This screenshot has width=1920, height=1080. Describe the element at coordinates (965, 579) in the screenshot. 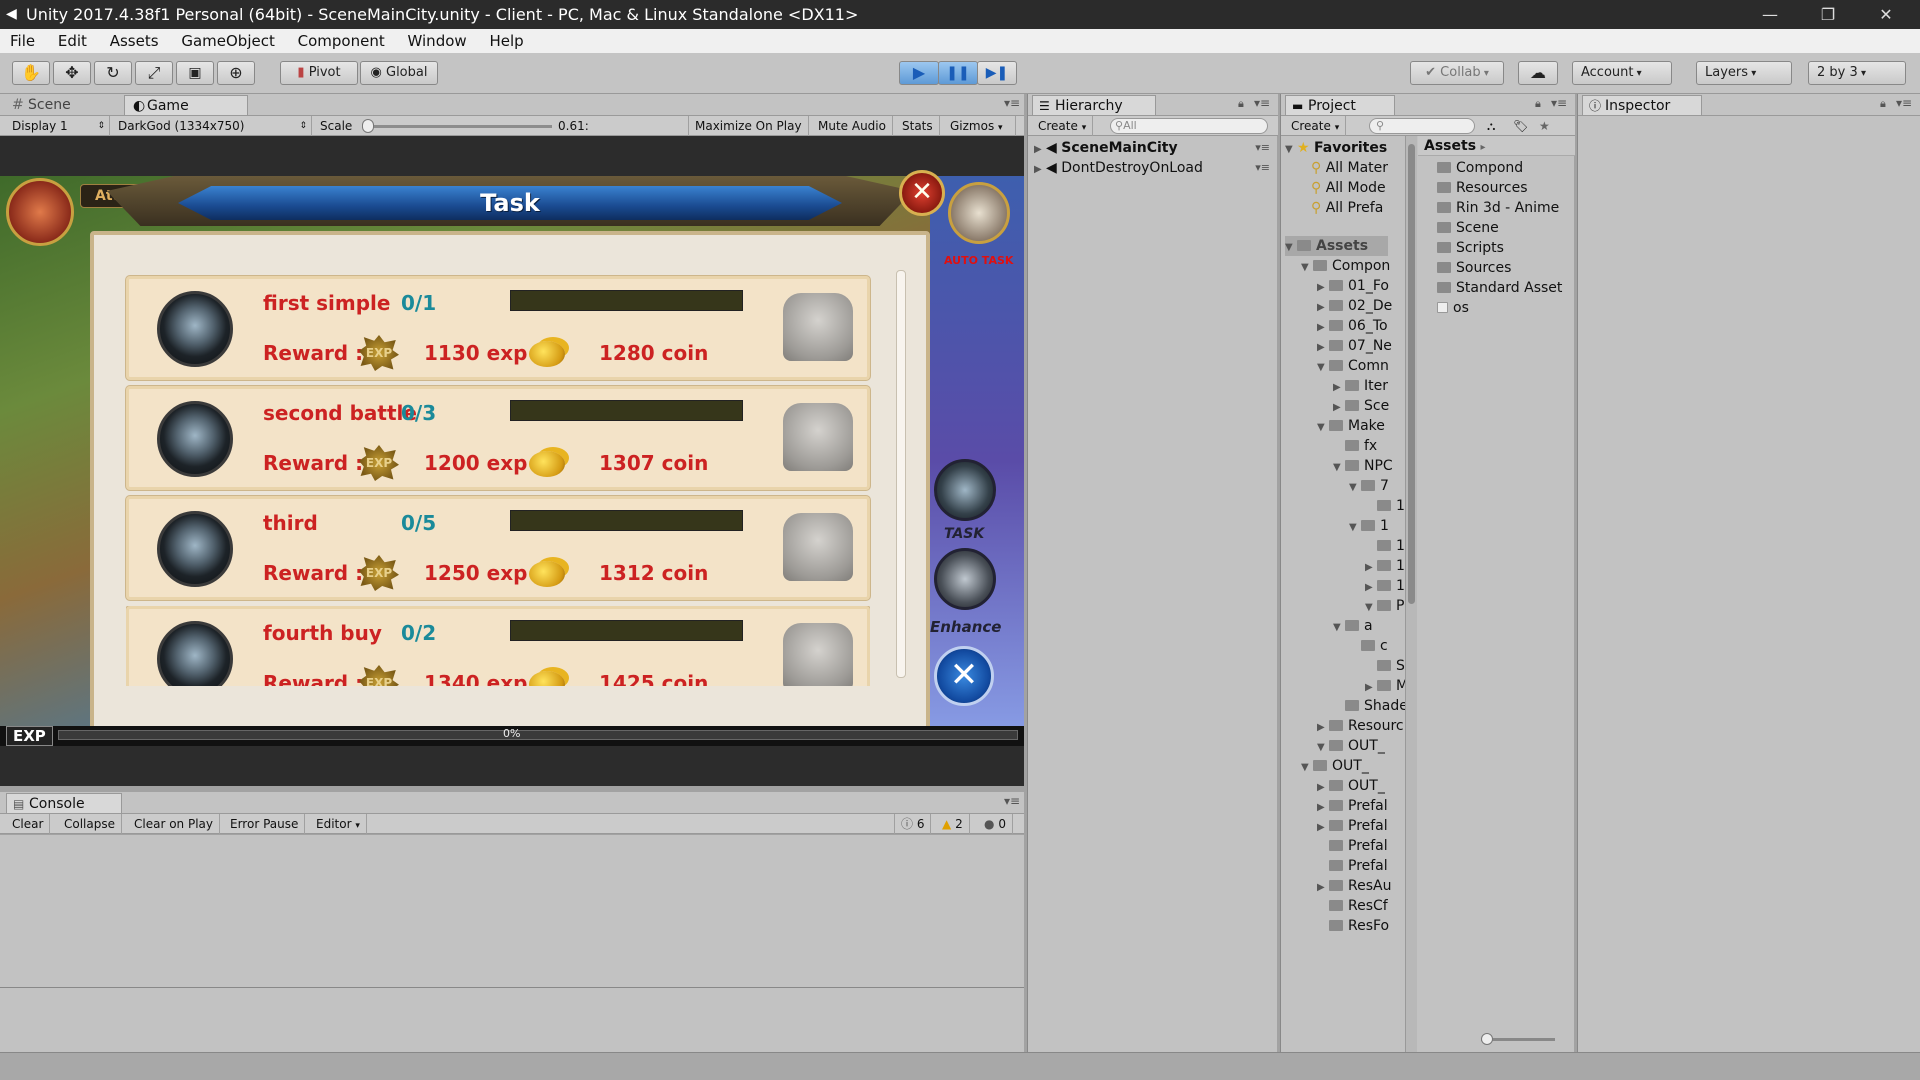

I see `enhance-side-button` at that location.